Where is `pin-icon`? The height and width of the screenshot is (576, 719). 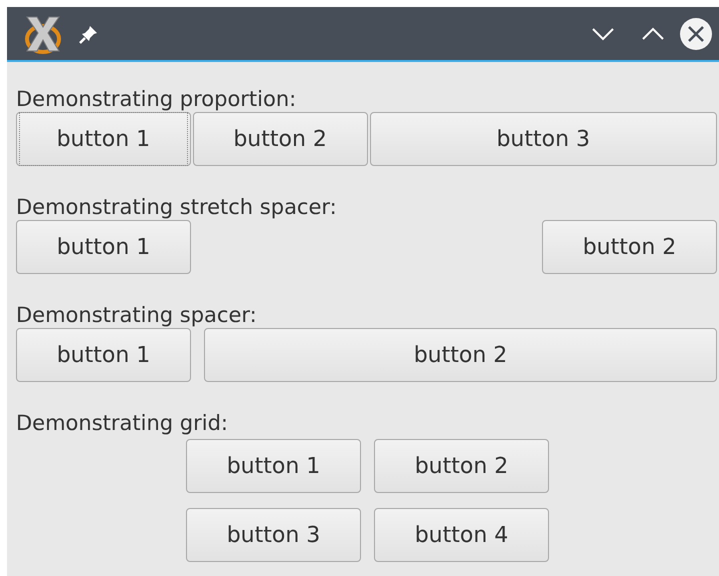 pin-icon is located at coordinates (89, 34).